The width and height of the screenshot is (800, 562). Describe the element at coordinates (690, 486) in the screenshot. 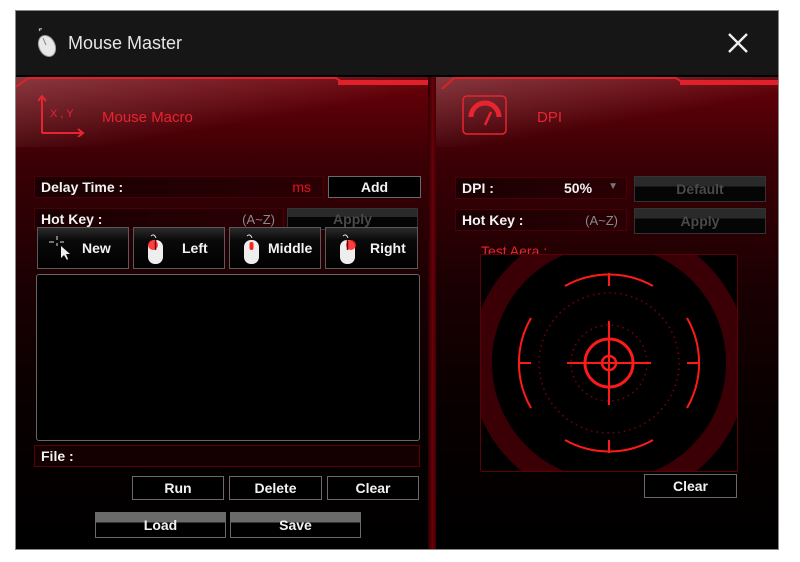

I see `dpi-clear-button: Clear` at that location.